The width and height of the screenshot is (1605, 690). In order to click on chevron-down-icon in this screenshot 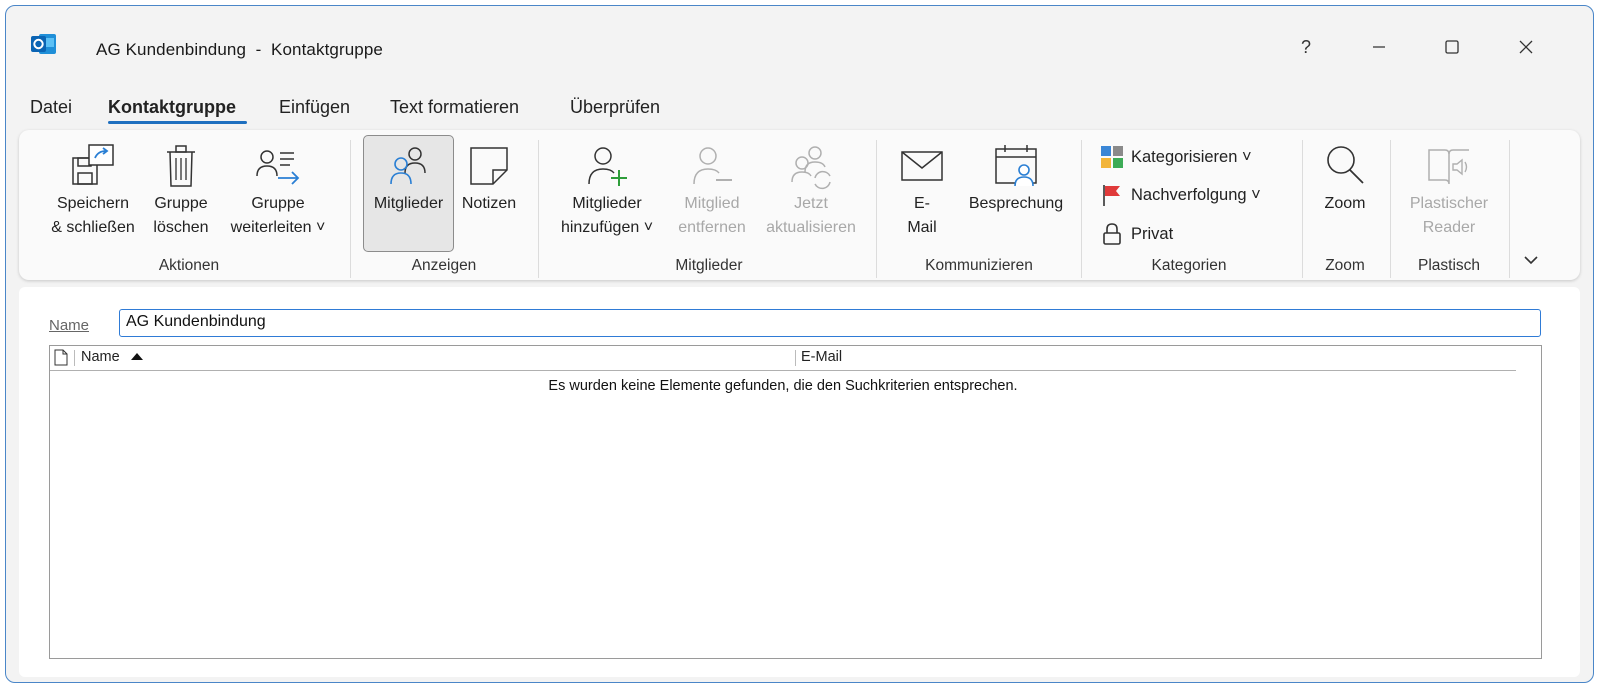, I will do `click(1531, 260)`.